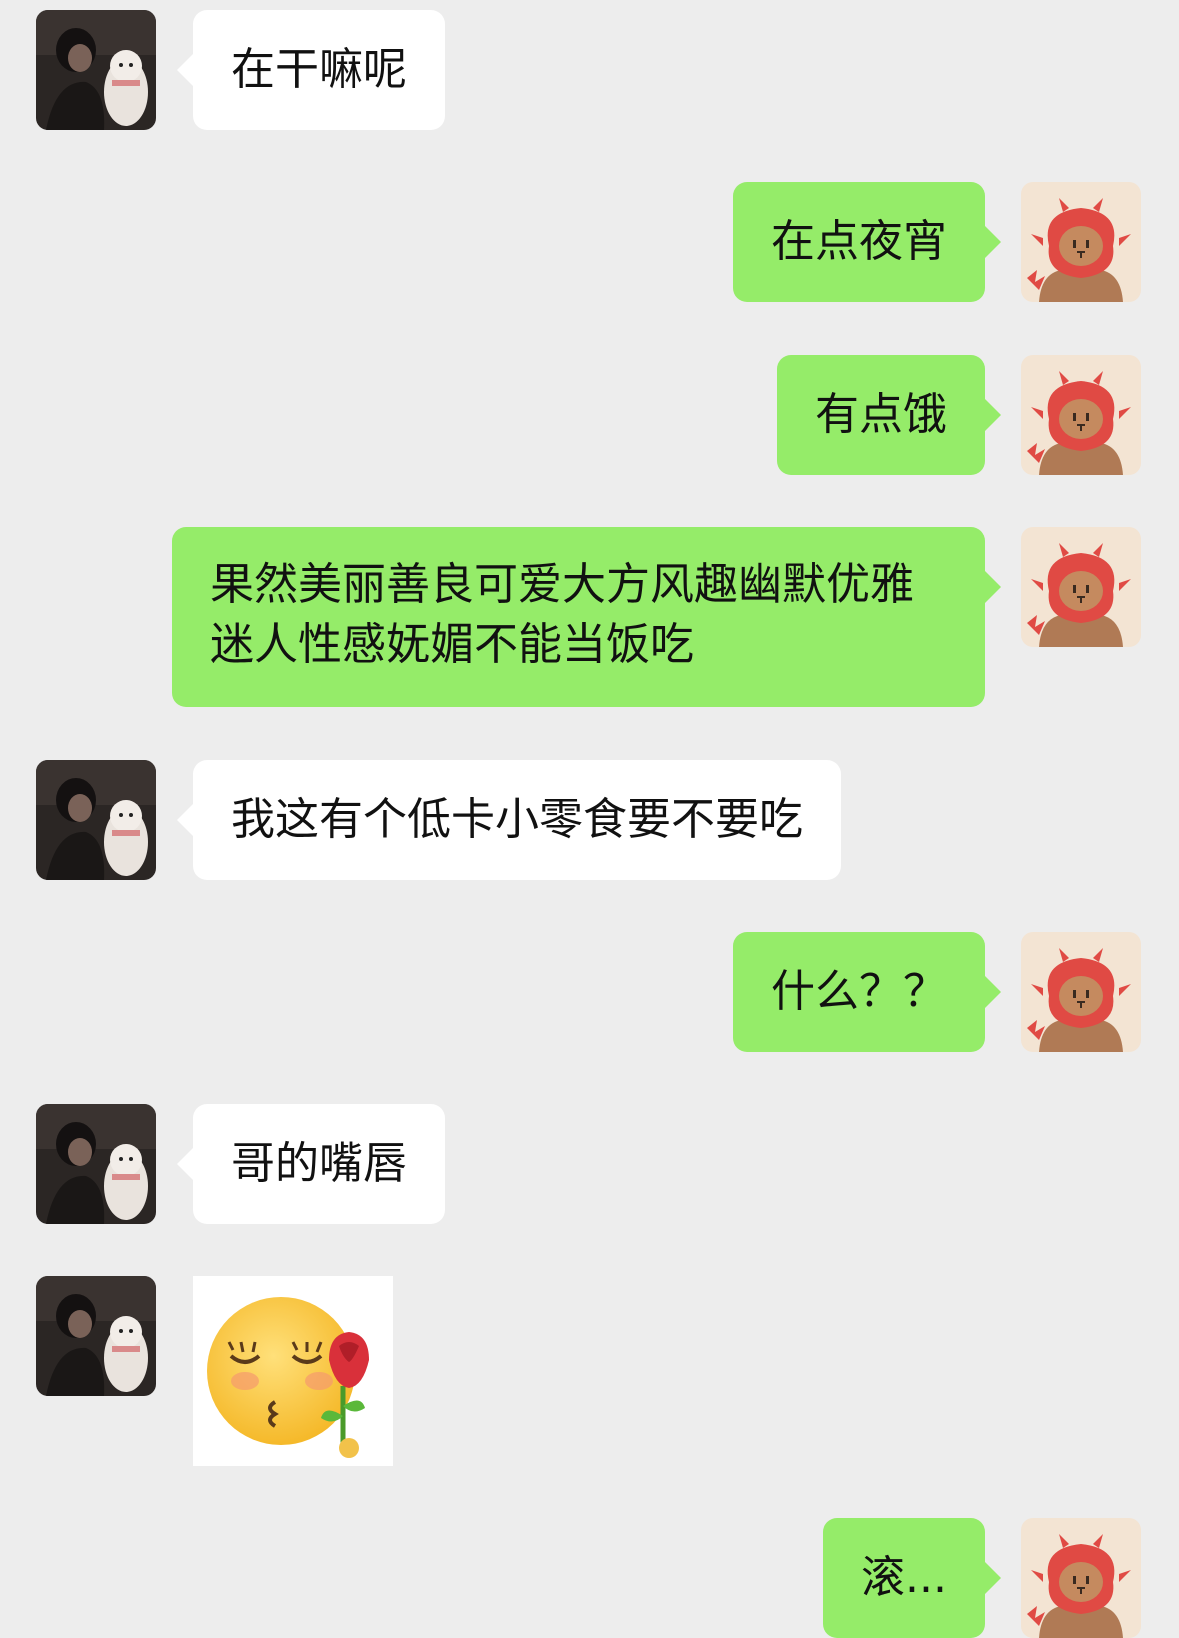 This screenshot has width=1179, height=1638. I want to click on outgoing-message-bubble: 果然美丽善良可爱大方风趣幽默优雅迷人性感妩媚不能当饭吃, so click(586, 617).